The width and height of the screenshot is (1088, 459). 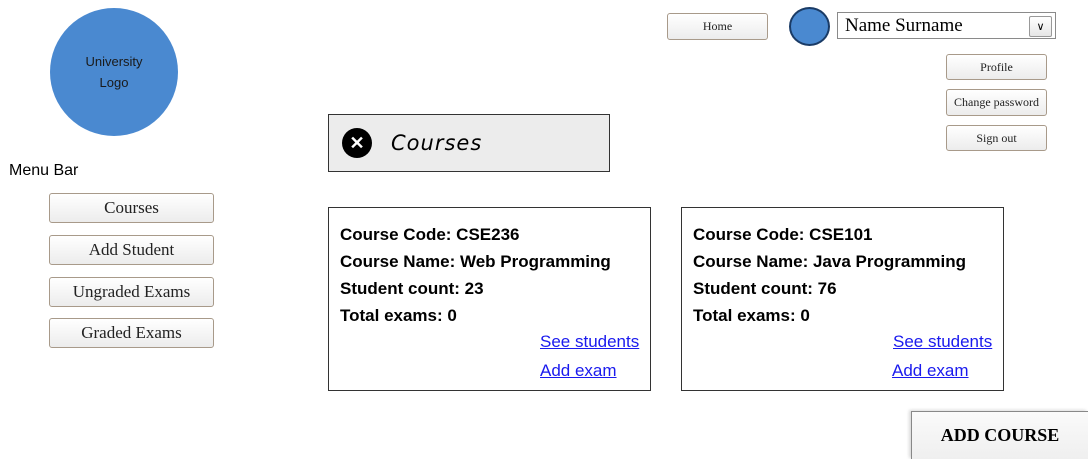 What do you see at coordinates (996, 102) in the screenshot?
I see `change-password-button: Change password` at bounding box center [996, 102].